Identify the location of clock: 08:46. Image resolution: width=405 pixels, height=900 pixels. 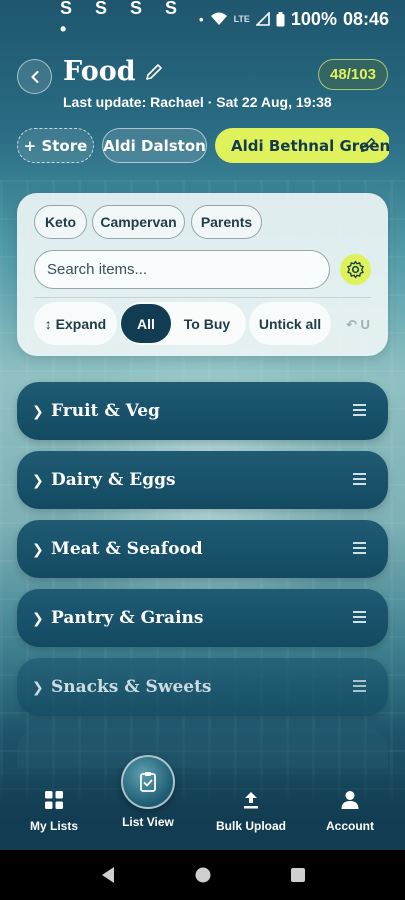
(365, 18).